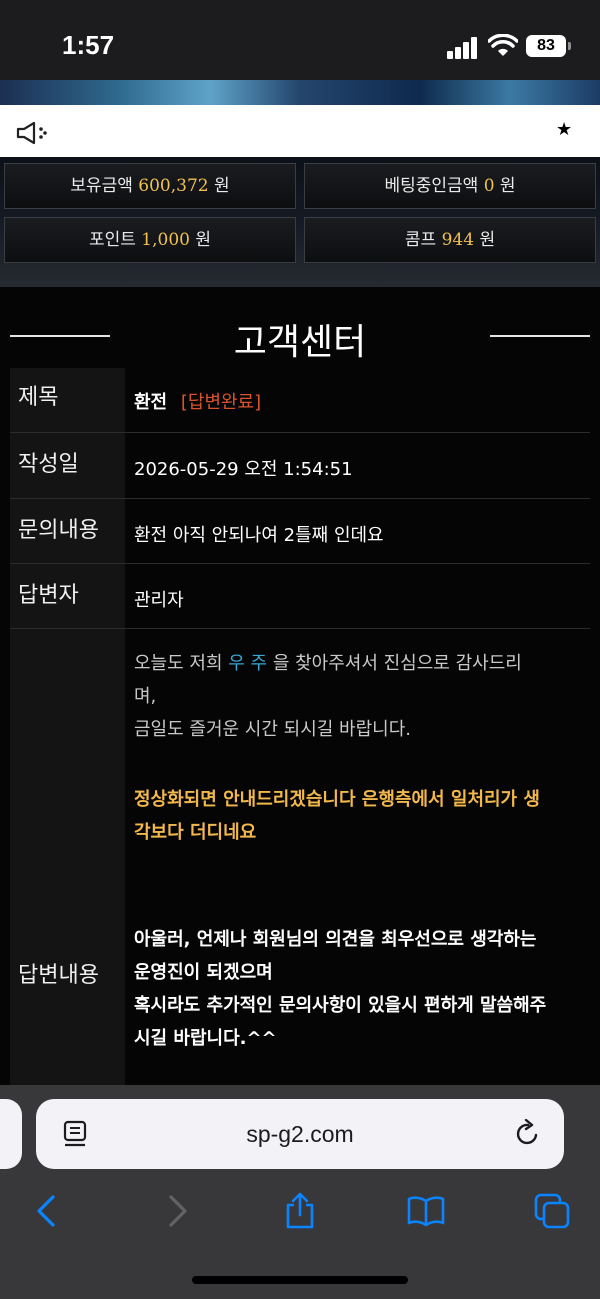  What do you see at coordinates (300, 92) in the screenshot?
I see `banner-image` at bounding box center [300, 92].